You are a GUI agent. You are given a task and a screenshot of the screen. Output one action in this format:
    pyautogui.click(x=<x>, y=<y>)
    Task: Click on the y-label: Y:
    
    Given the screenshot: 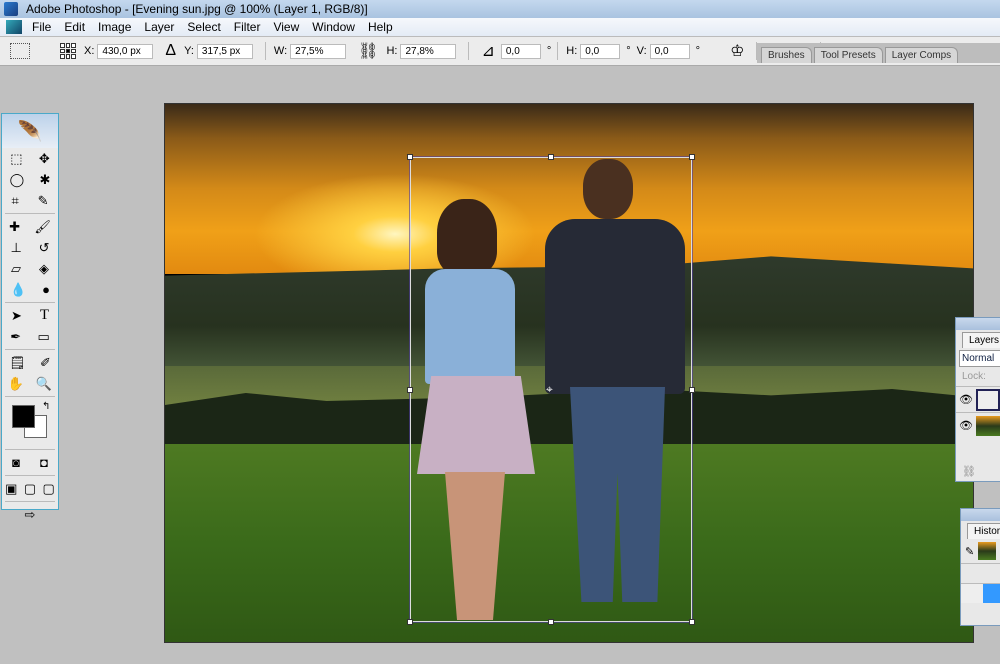 What is the action you would take?
    pyautogui.click(x=189, y=51)
    